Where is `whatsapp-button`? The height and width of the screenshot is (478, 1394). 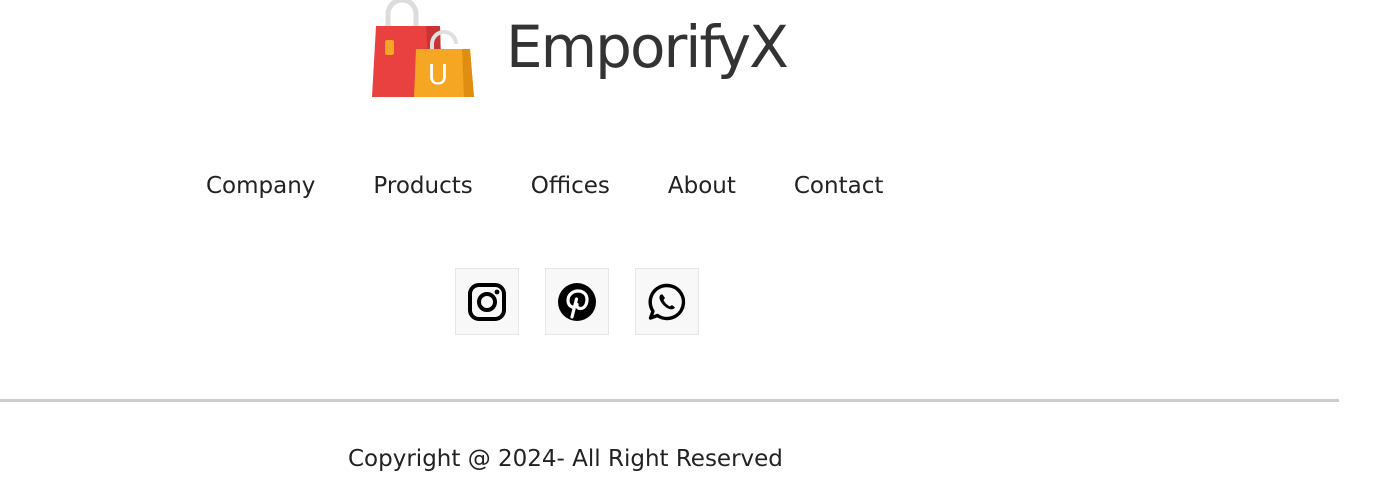
whatsapp-button is located at coordinates (667, 301).